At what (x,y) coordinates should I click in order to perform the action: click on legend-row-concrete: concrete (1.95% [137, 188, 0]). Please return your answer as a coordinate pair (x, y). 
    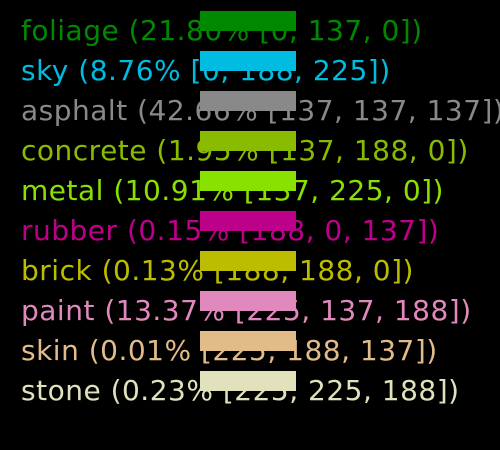
    Looking at the image, I should click on (250, 151).